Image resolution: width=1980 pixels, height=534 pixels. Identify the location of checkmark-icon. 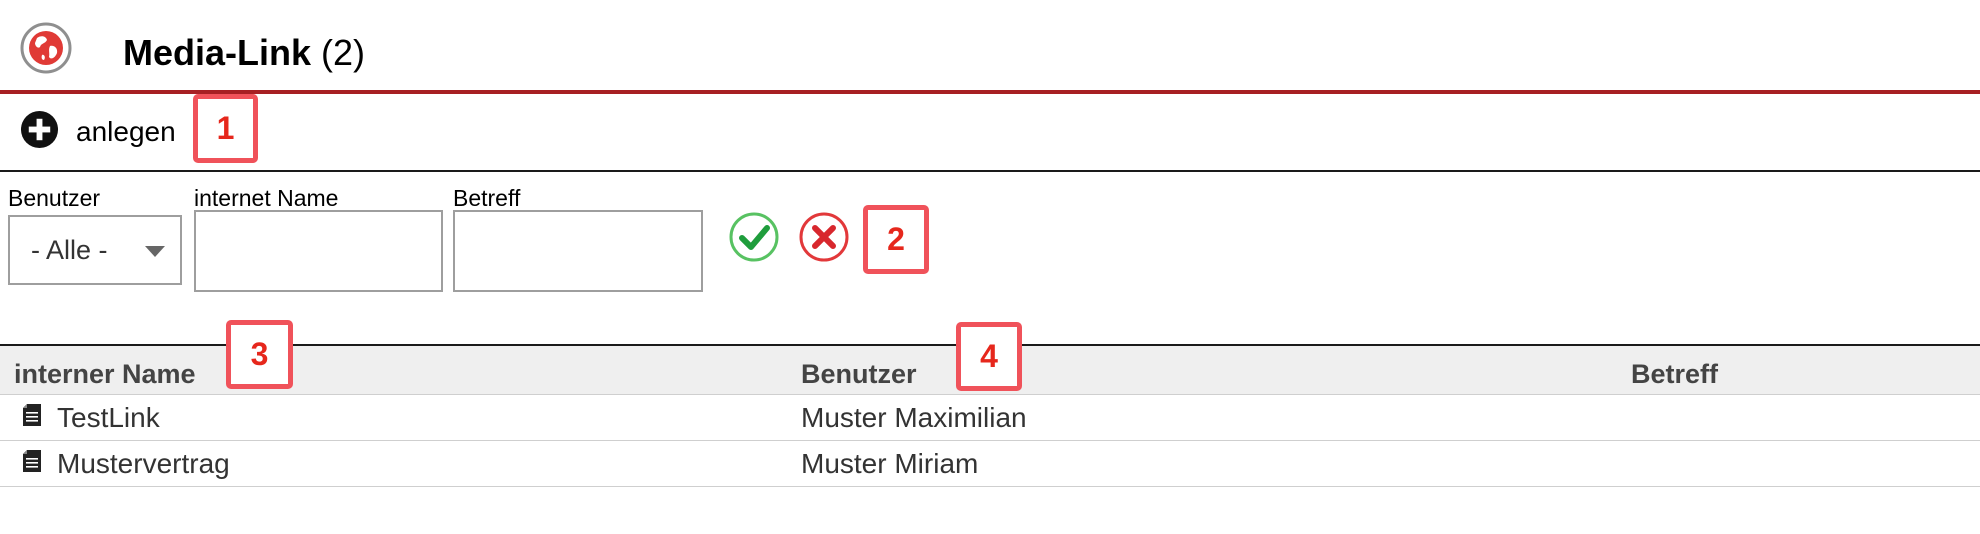
(754, 239).